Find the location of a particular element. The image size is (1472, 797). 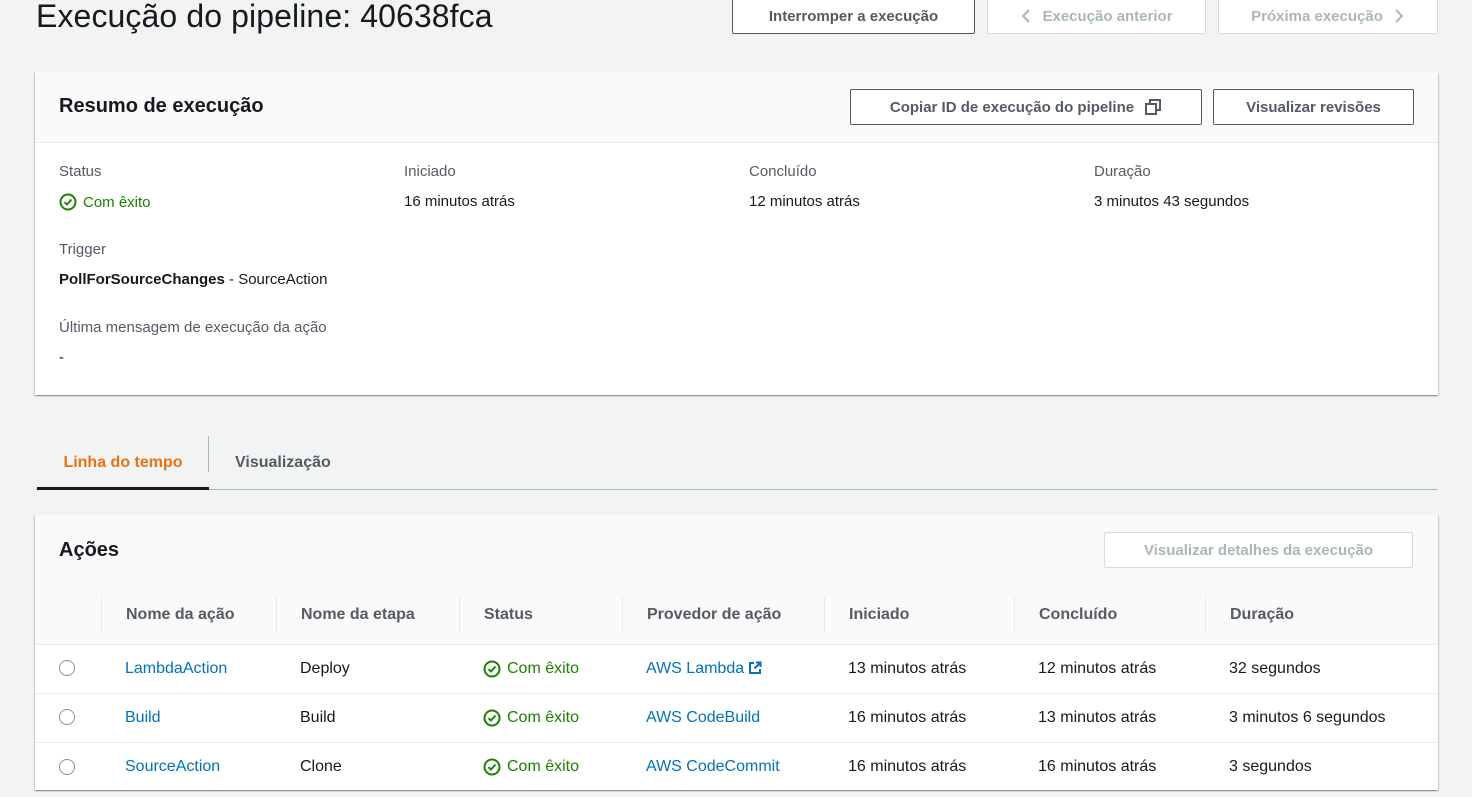

actions-header: Ações Visualizar detalhes da execução is located at coordinates (736, 551).